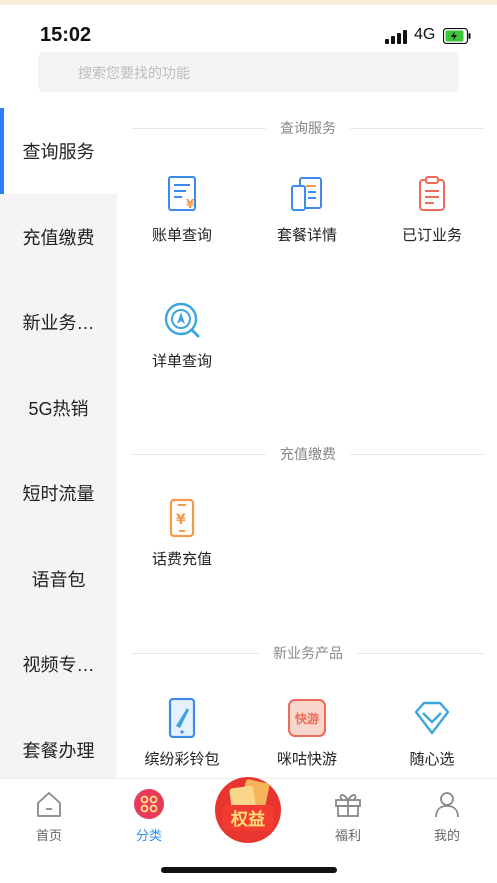  I want to click on package-detail-icon, so click(306, 194).